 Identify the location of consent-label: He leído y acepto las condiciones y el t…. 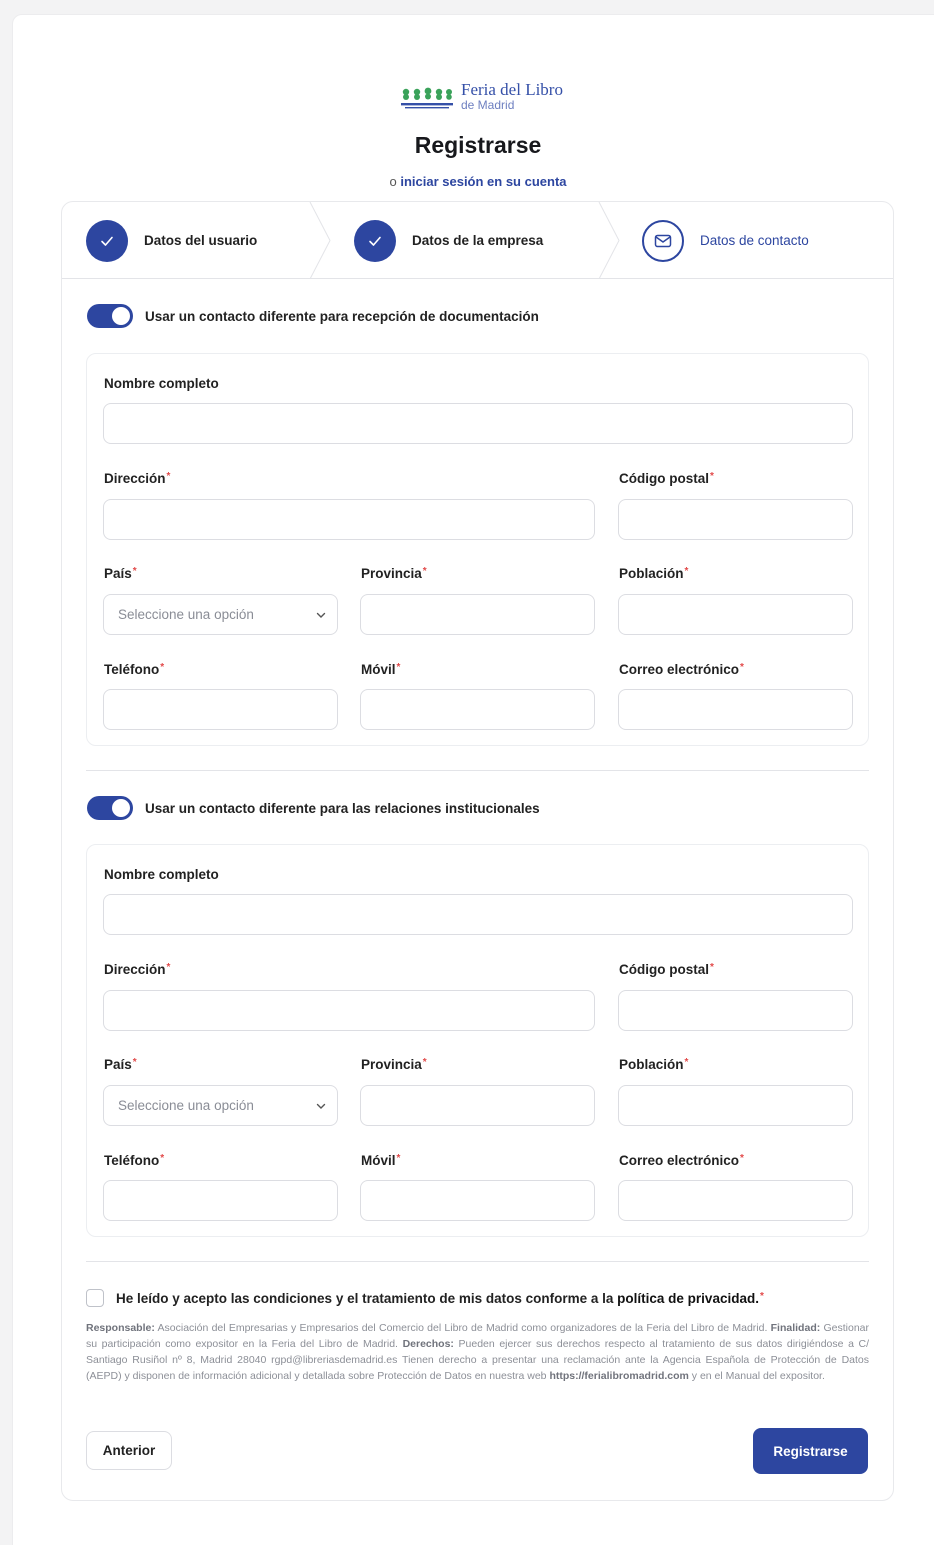
(440, 1298).